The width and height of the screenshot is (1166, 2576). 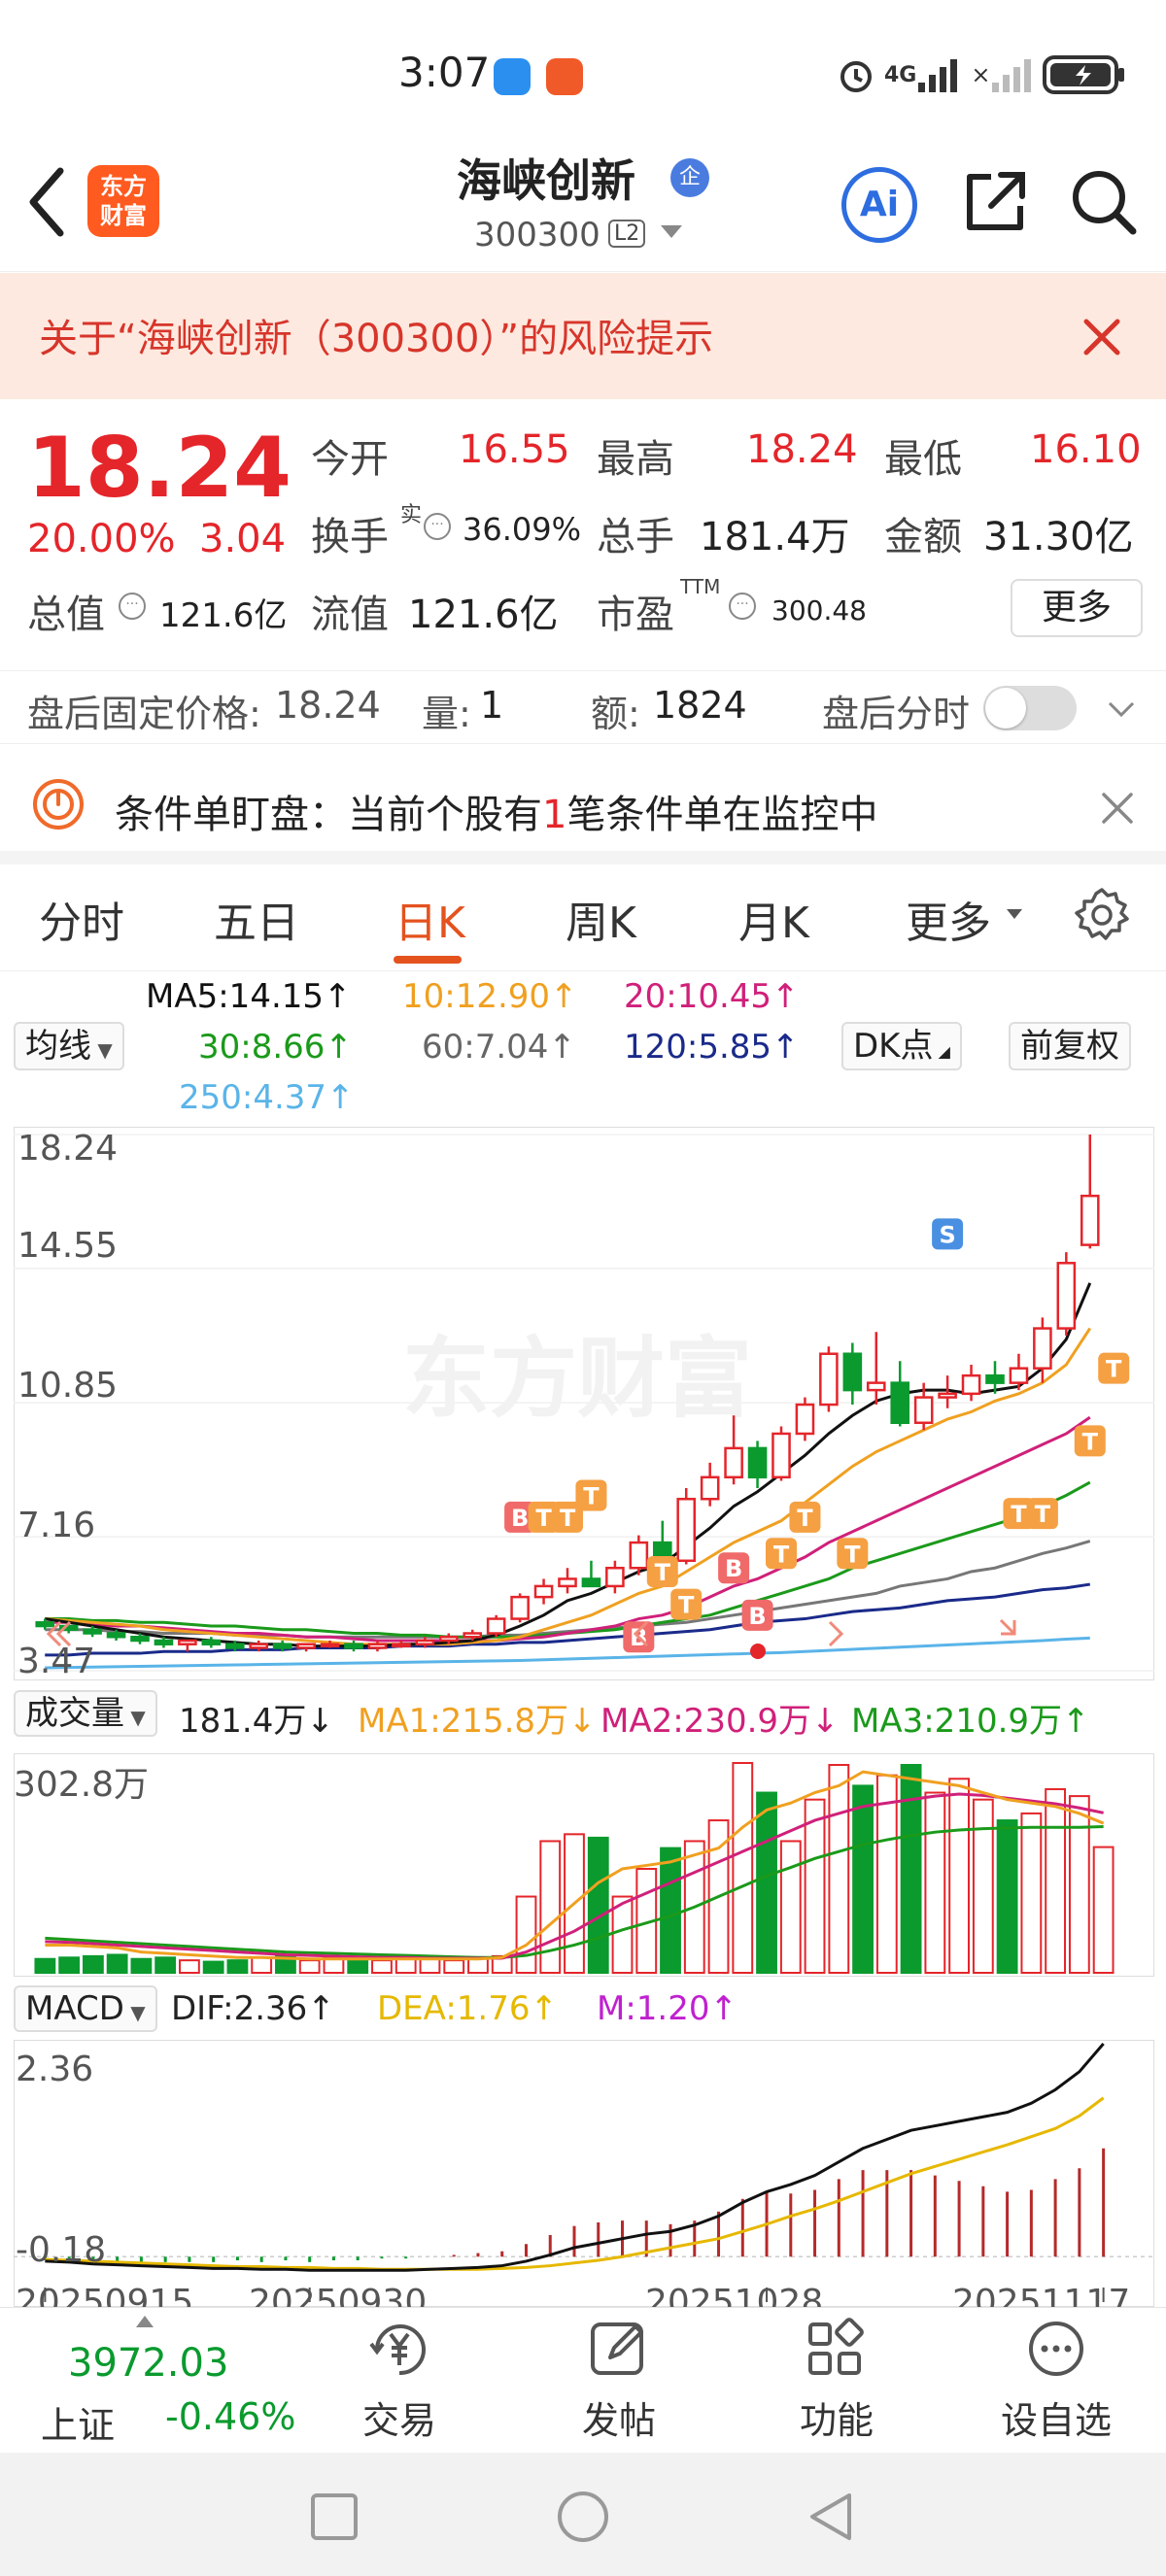 What do you see at coordinates (830, 2516) in the screenshot?
I see `back-nav-icon` at bounding box center [830, 2516].